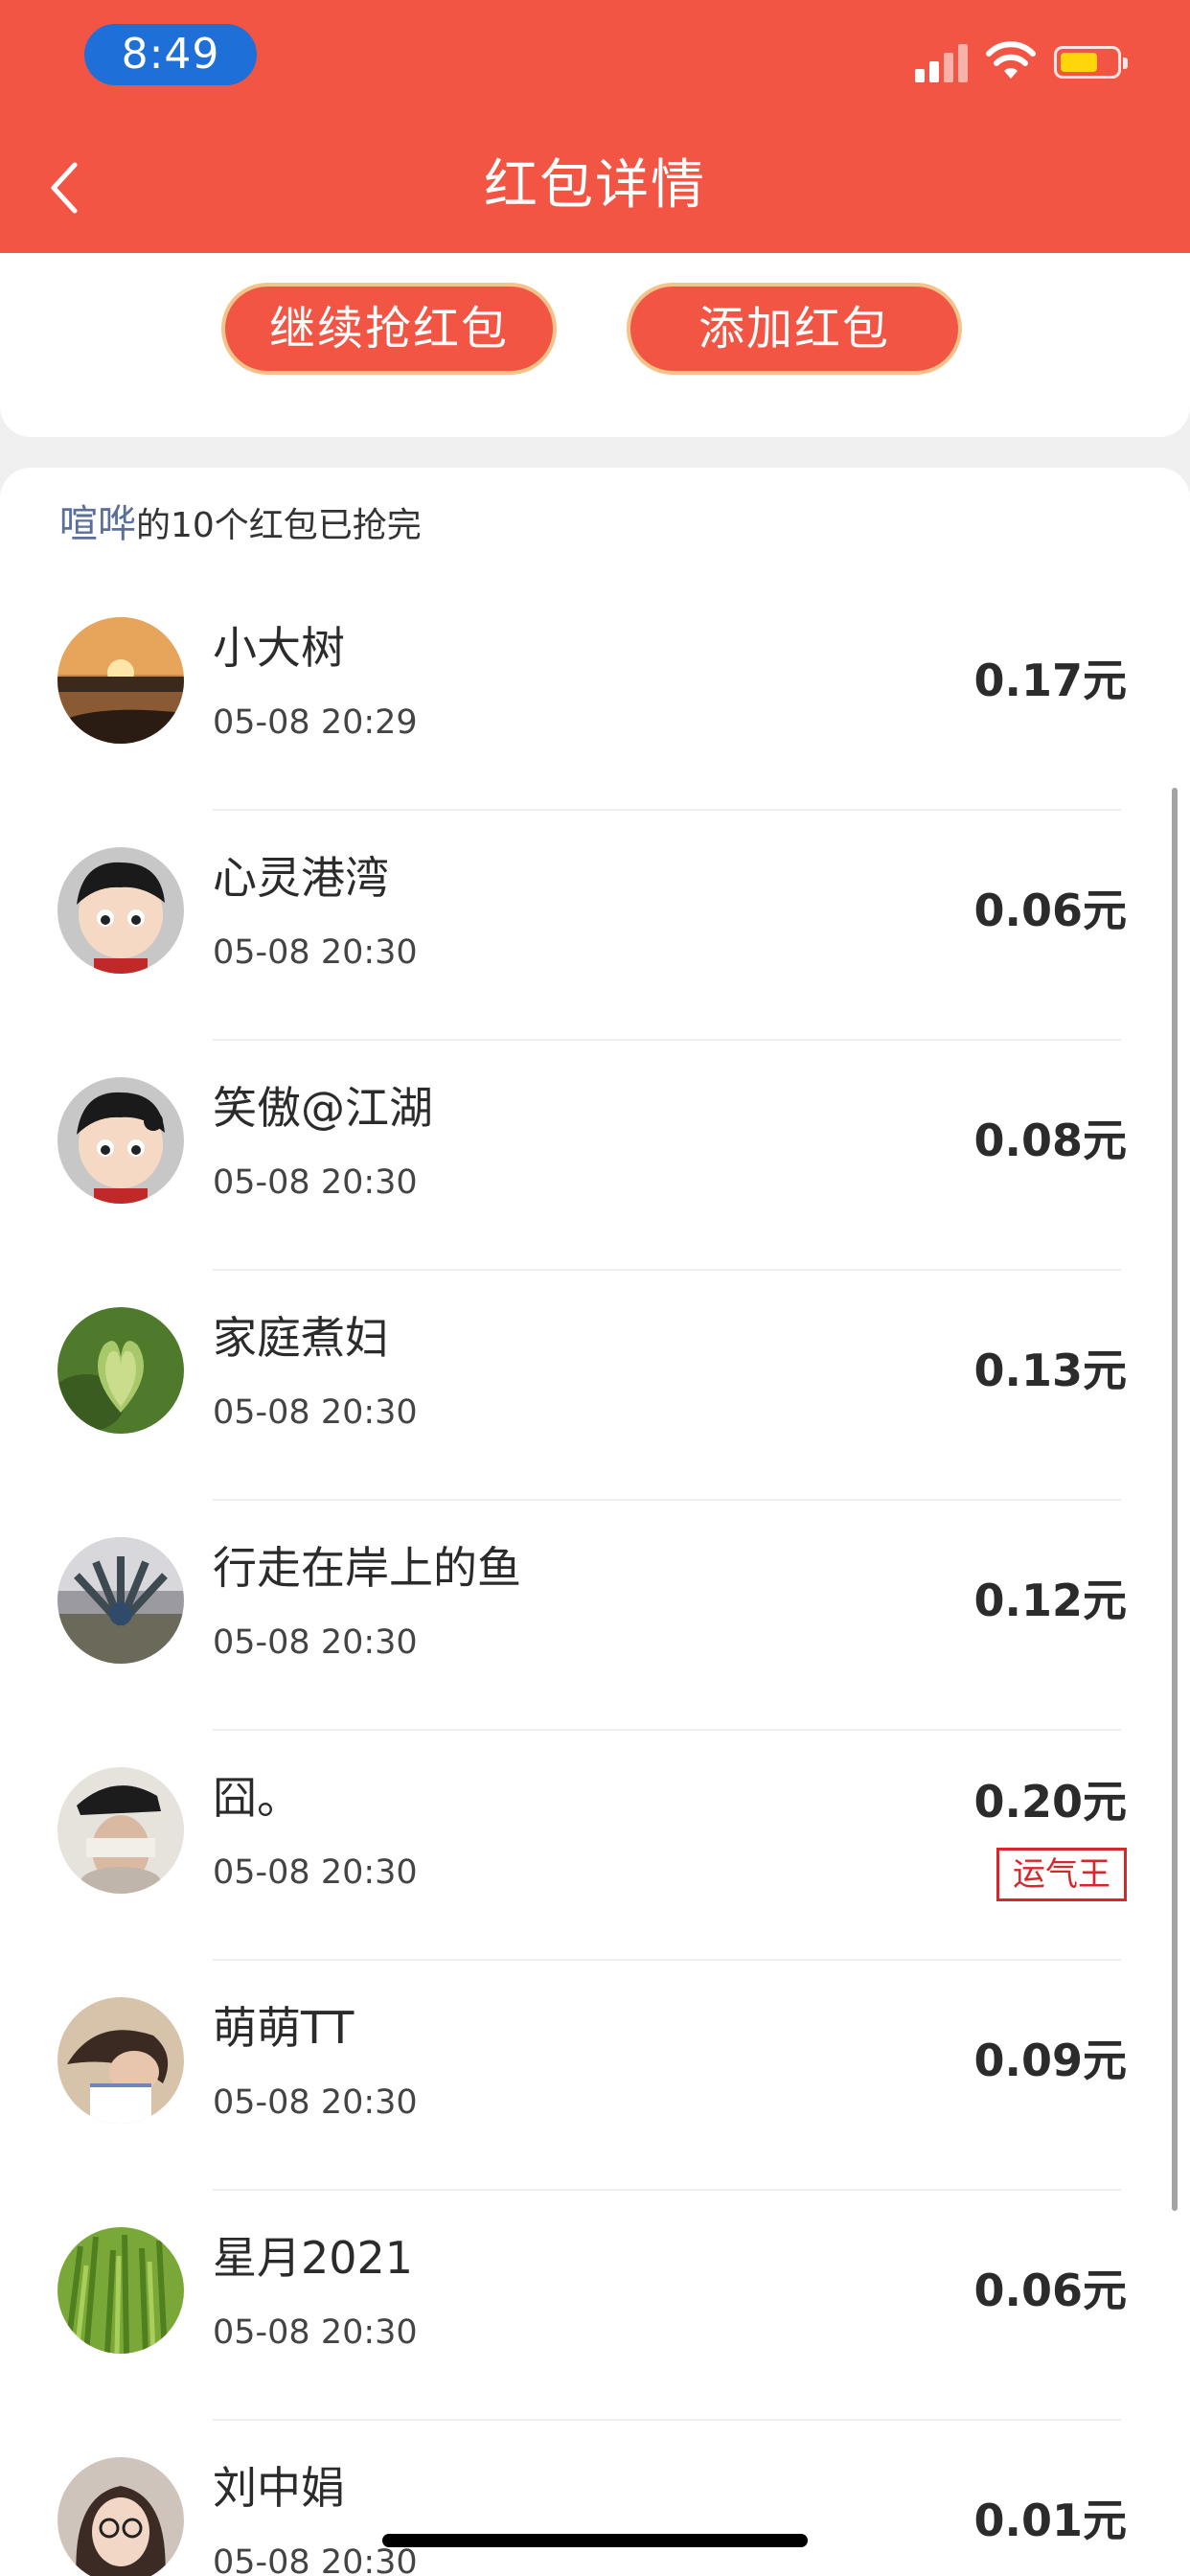 Image resolution: width=1190 pixels, height=2576 pixels. Describe the element at coordinates (795, 329) in the screenshot. I see `add-red-packet-button: 添加红包` at that location.